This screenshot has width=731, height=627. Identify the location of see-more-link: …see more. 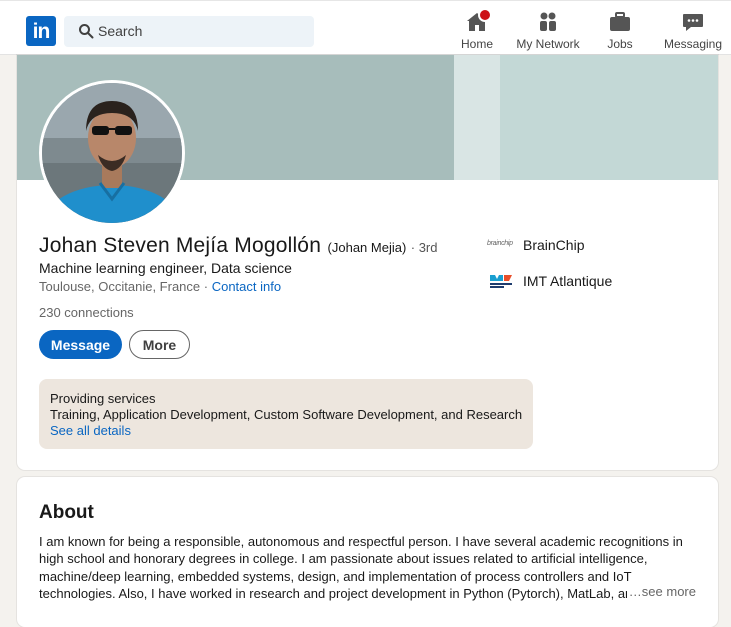
(661, 591).